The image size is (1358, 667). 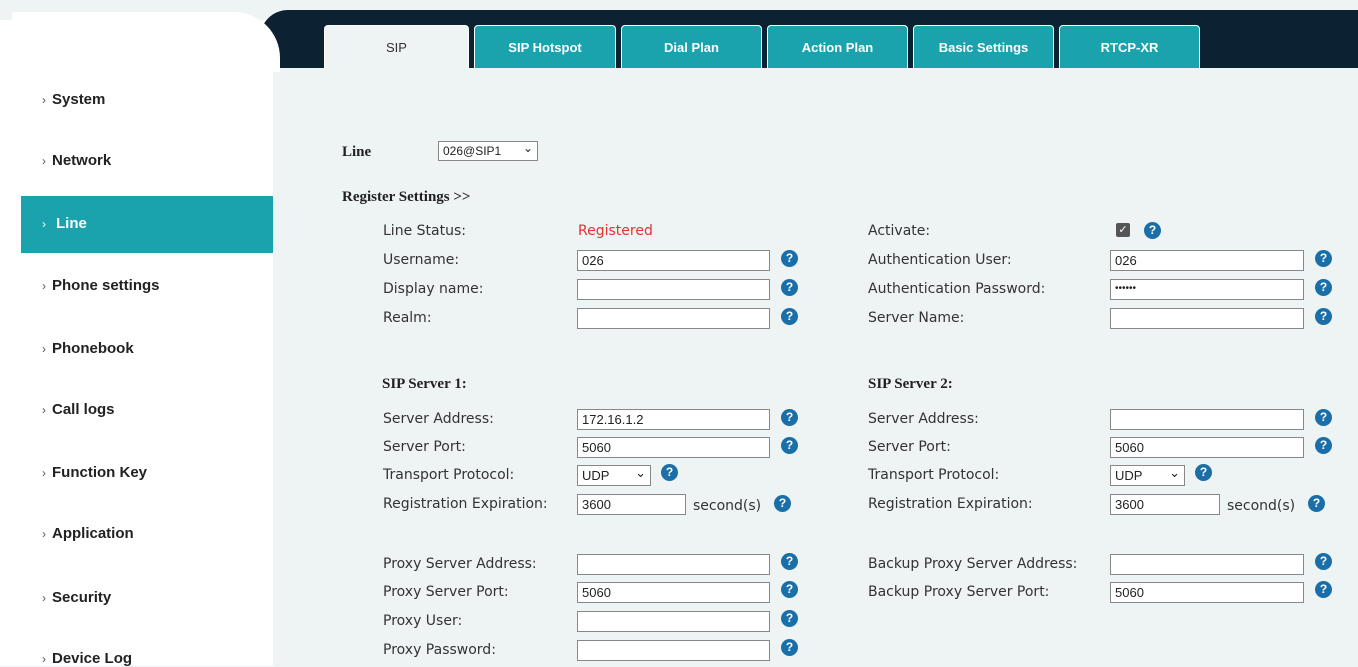 I want to click on sidebar-item-security: › Security, so click(x=76, y=597).